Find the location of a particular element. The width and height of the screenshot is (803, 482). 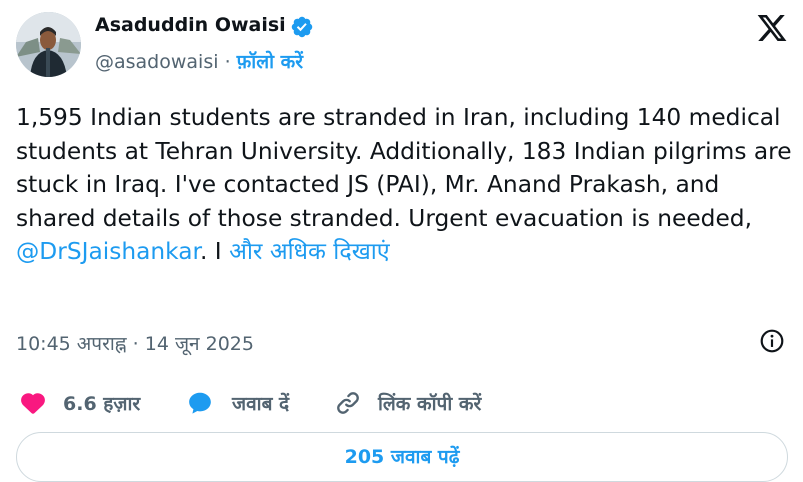

copy-link-label: लिंक कॉपी करें is located at coordinates (430, 404).